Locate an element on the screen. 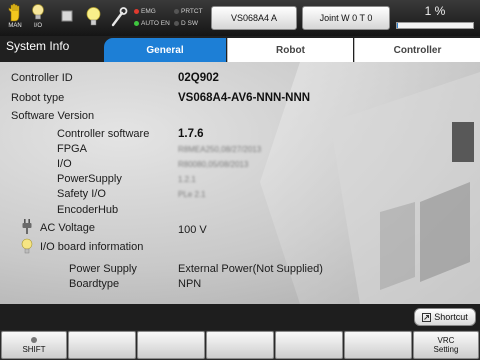 The width and height of the screenshot is (480, 360). controller-id-value: 02Q902 is located at coordinates (198, 78).